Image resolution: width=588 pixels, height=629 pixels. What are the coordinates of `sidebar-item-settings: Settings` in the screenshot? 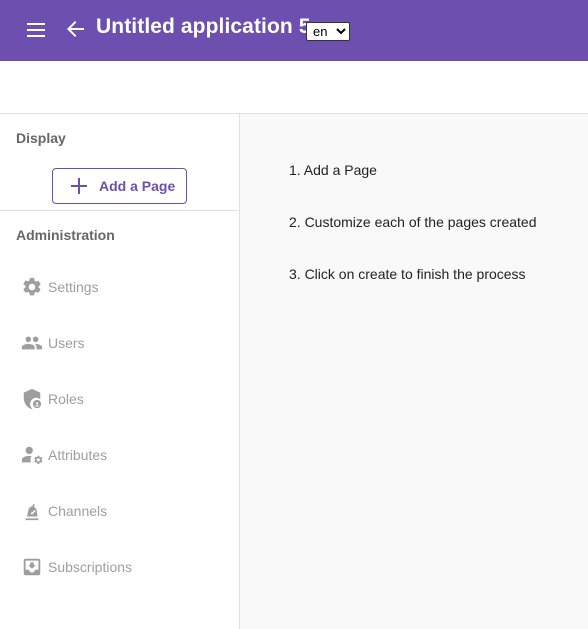 It's located at (119, 287).